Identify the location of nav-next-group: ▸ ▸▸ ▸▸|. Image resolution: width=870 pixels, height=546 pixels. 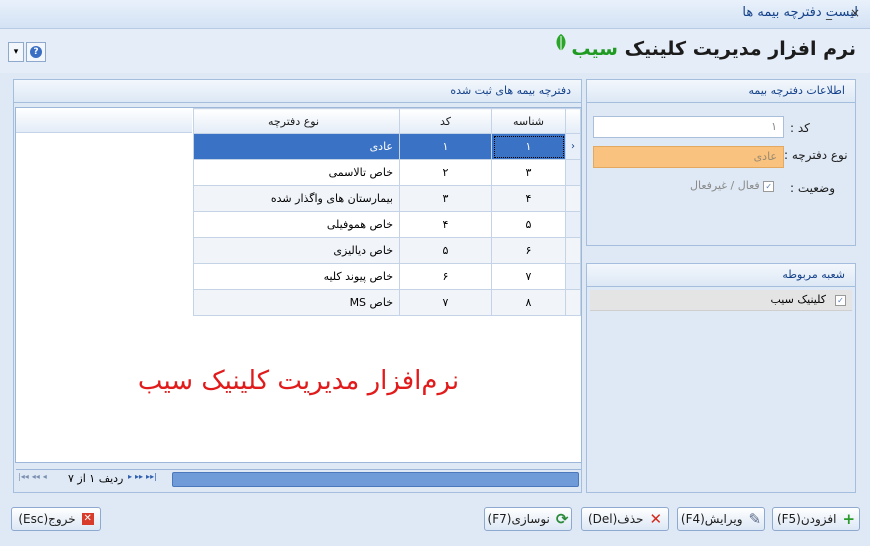
(142, 476).